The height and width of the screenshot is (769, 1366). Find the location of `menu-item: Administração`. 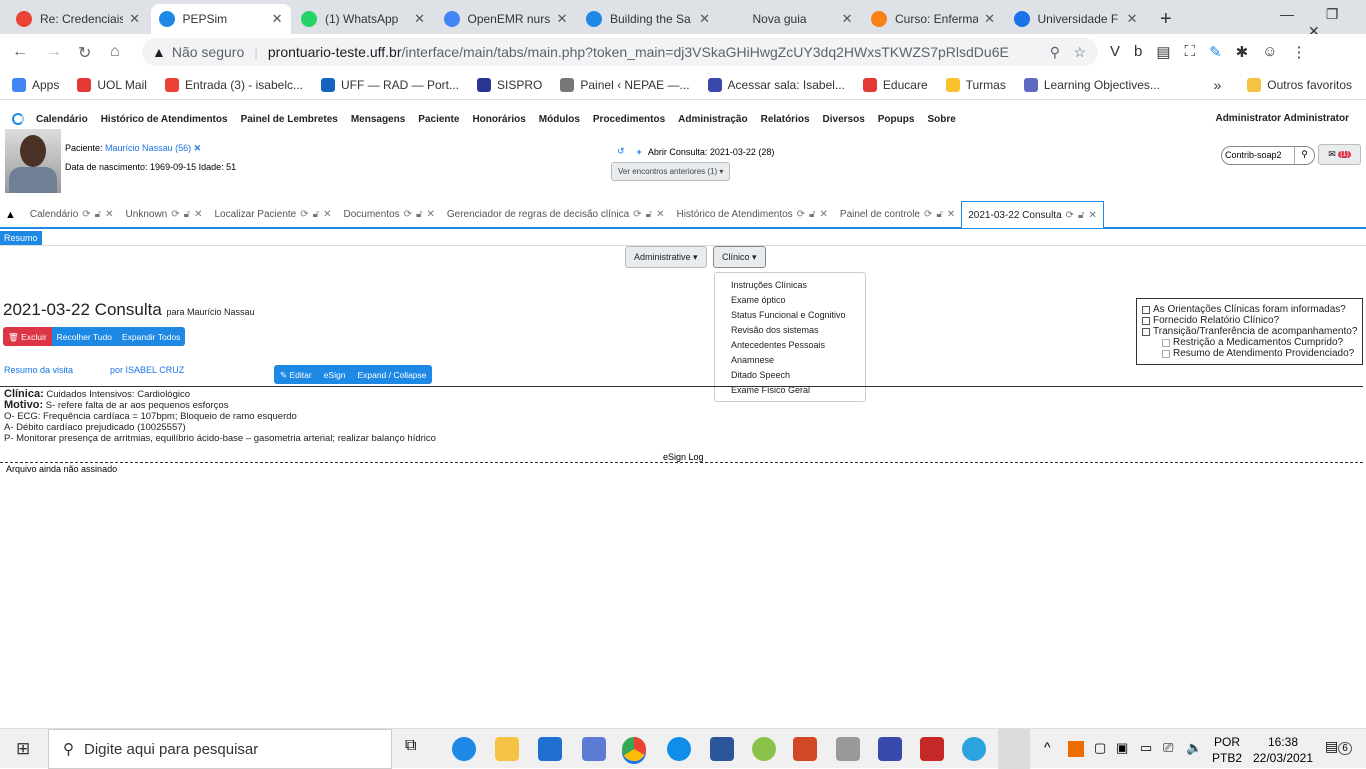

menu-item: Administração is located at coordinates (712, 119).